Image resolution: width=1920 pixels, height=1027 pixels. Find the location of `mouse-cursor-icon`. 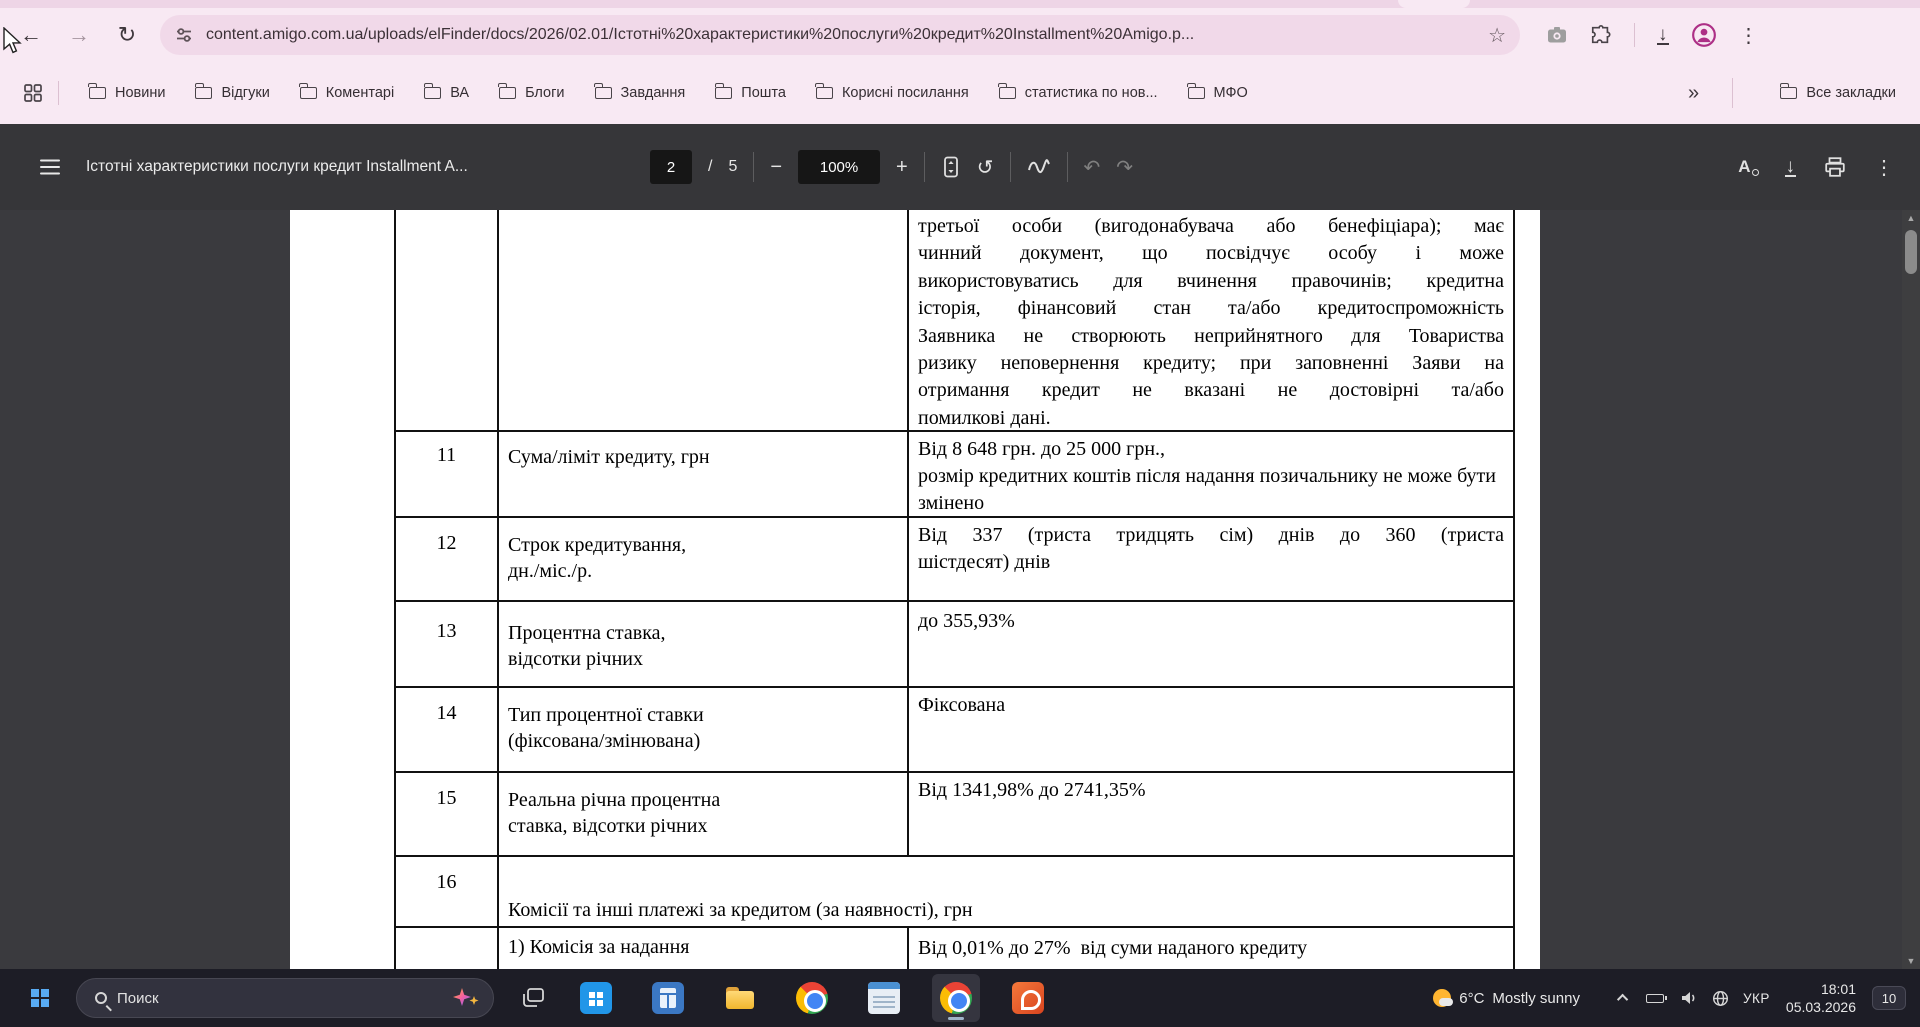

mouse-cursor-icon is located at coordinates (12, 40).